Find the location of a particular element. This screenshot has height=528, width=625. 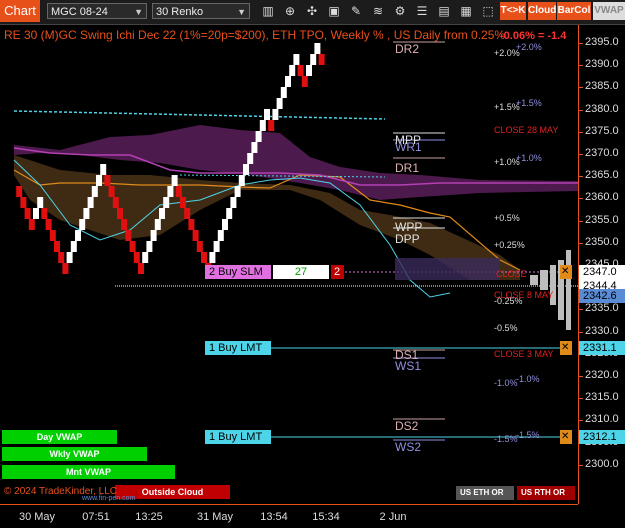

template-icon: ⬚ is located at coordinates (488, 11).